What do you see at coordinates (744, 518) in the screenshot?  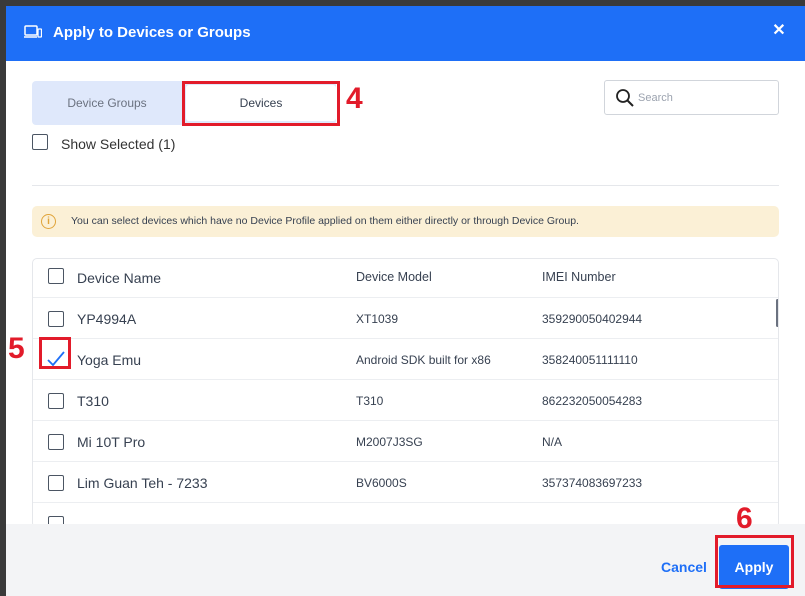 I see `step-6-label: 6` at bounding box center [744, 518].